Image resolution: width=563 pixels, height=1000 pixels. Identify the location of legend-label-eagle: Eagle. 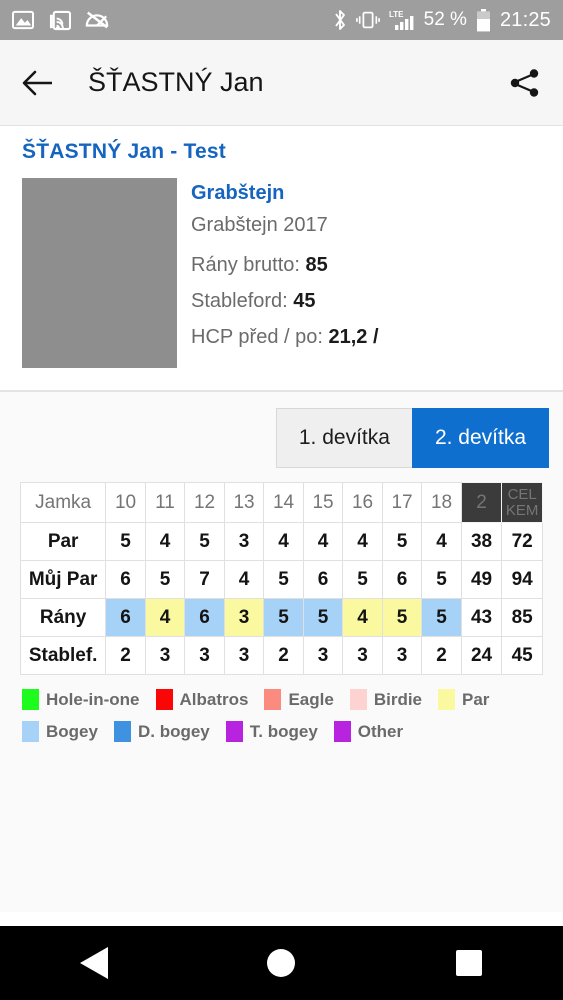
(311, 699).